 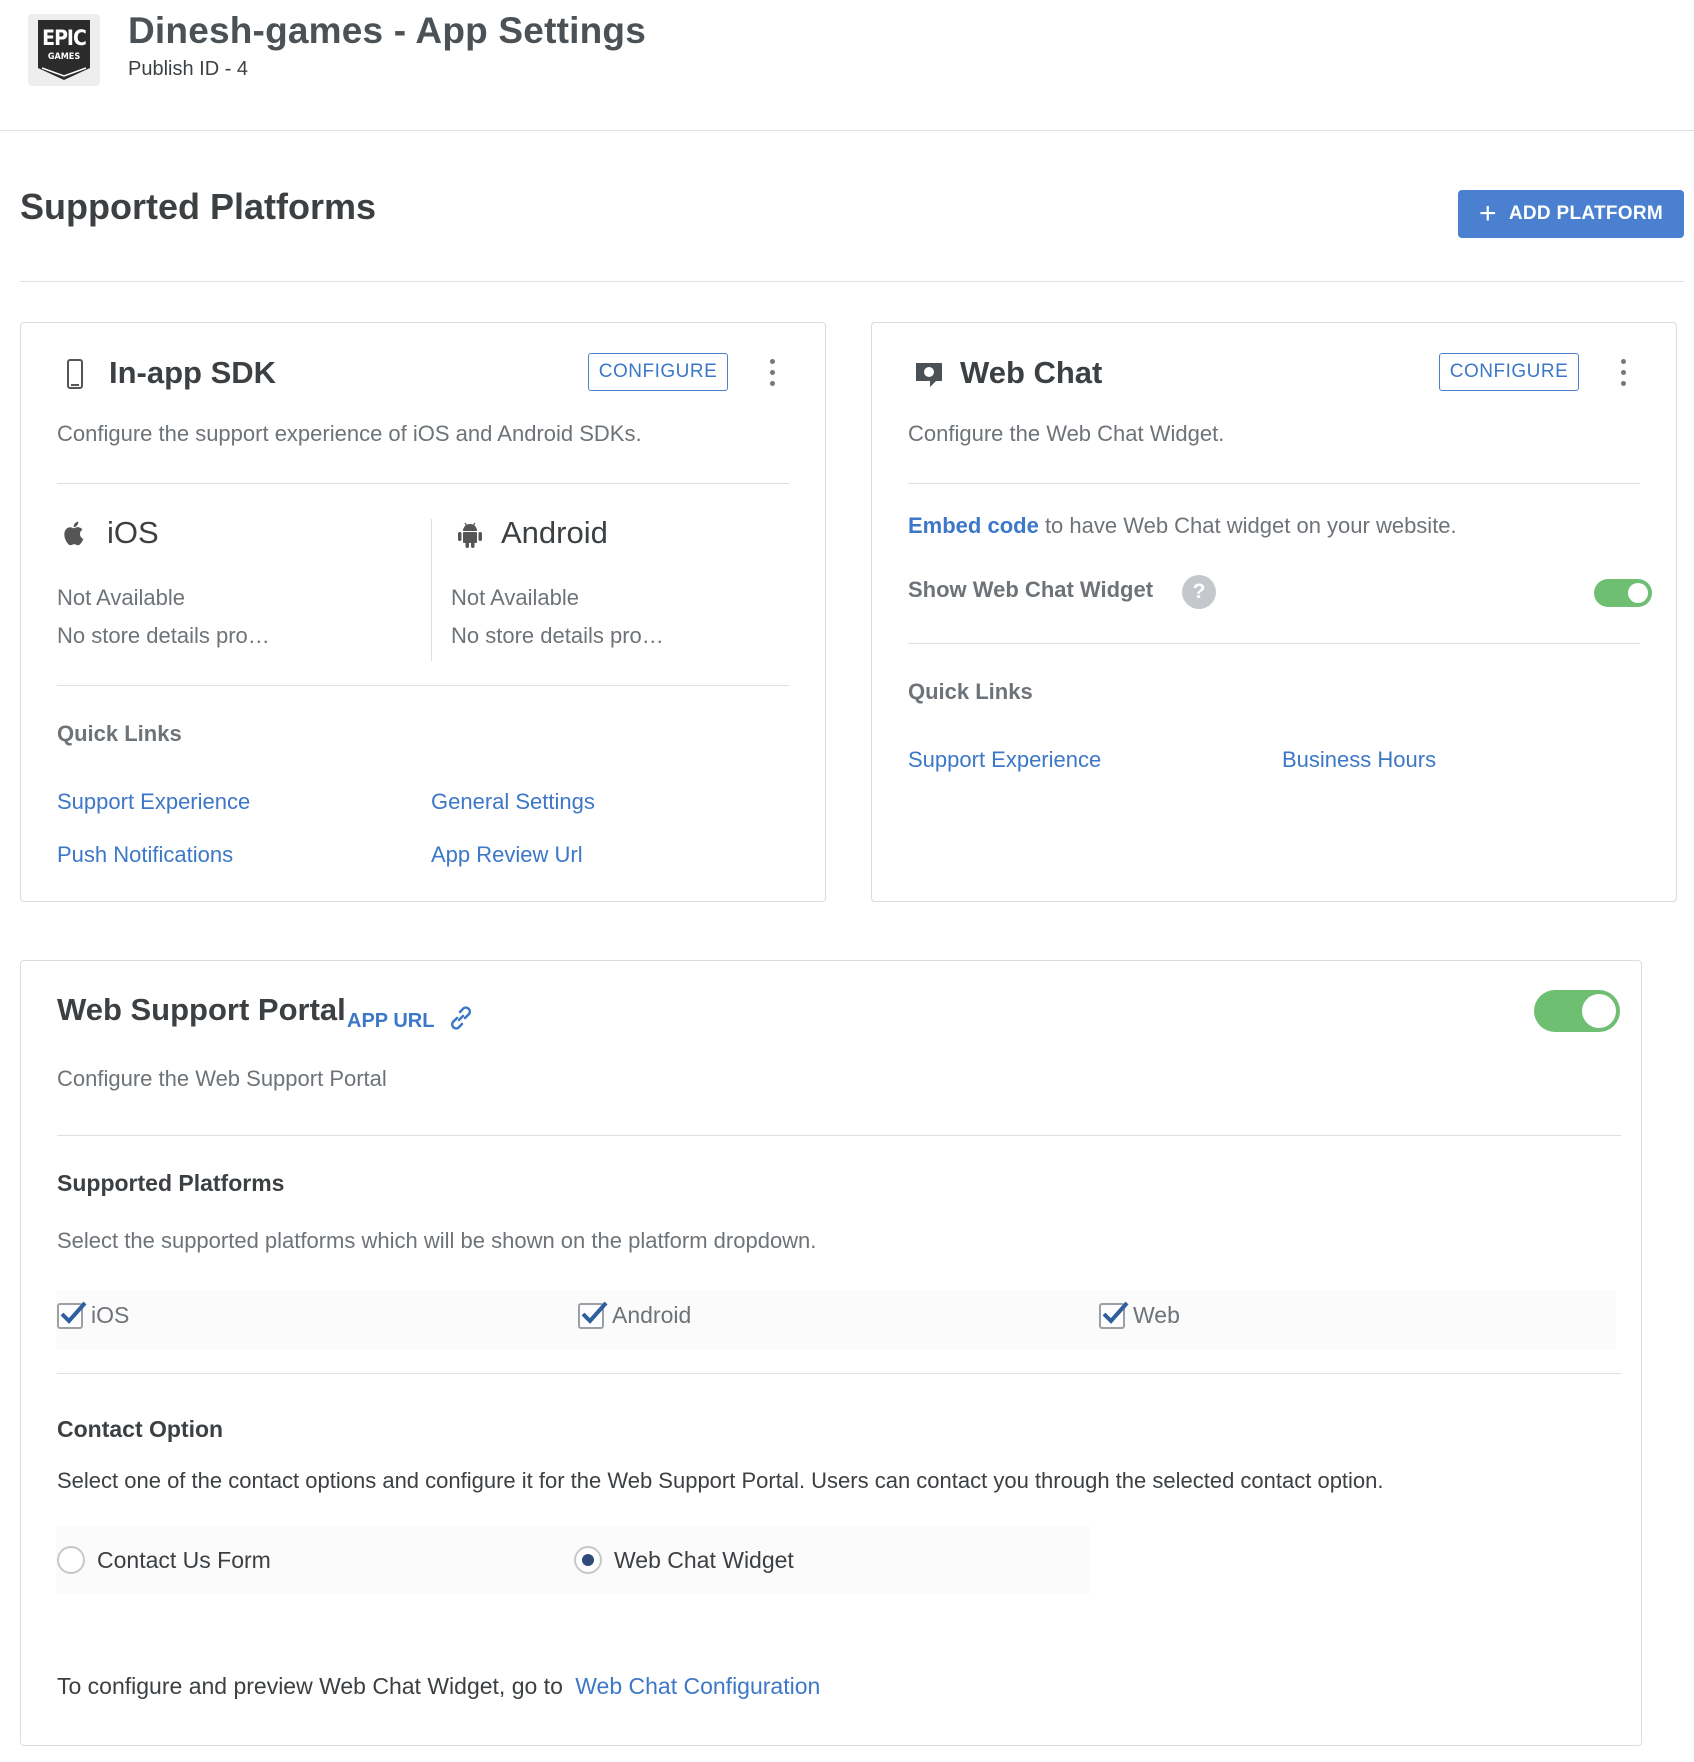 What do you see at coordinates (1577, 1011) in the screenshot?
I see `web-portal-enable-toggle` at bounding box center [1577, 1011].